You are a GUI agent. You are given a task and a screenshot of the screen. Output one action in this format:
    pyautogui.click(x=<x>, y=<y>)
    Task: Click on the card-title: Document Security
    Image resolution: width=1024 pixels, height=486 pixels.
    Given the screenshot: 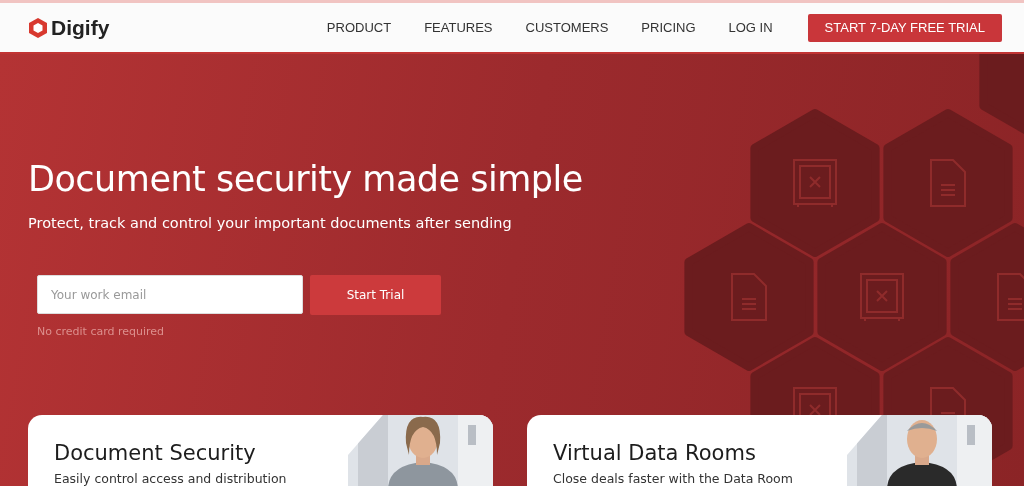 What is the action you would take?
    pyautogui.click(x=155, y=453)
    